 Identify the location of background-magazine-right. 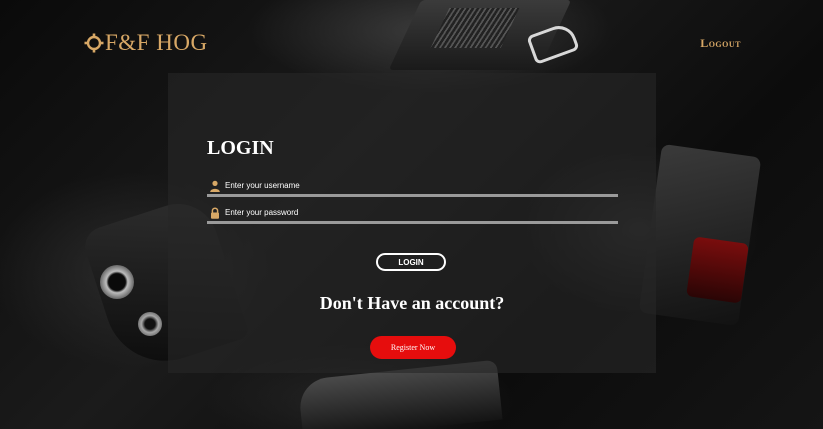
(700, 235).